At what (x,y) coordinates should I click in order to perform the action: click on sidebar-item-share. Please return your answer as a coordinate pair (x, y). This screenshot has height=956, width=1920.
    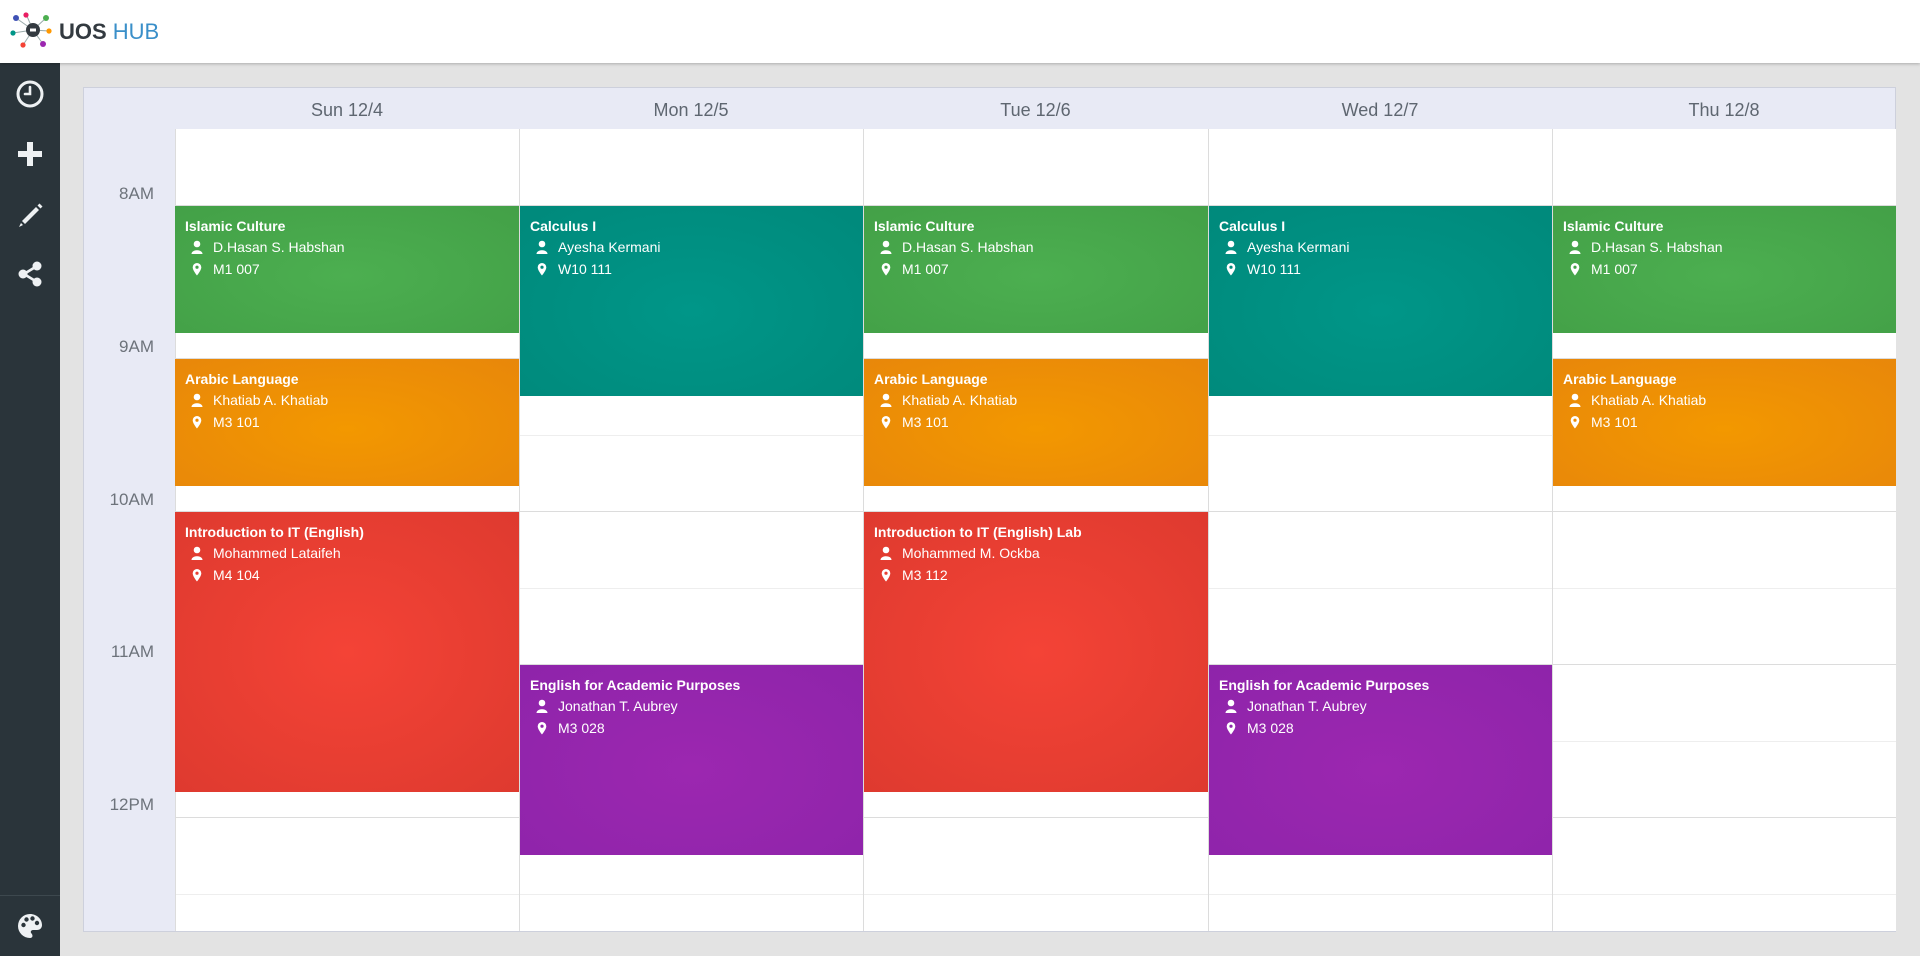
    Looking at the image, I should click on (30, 274).